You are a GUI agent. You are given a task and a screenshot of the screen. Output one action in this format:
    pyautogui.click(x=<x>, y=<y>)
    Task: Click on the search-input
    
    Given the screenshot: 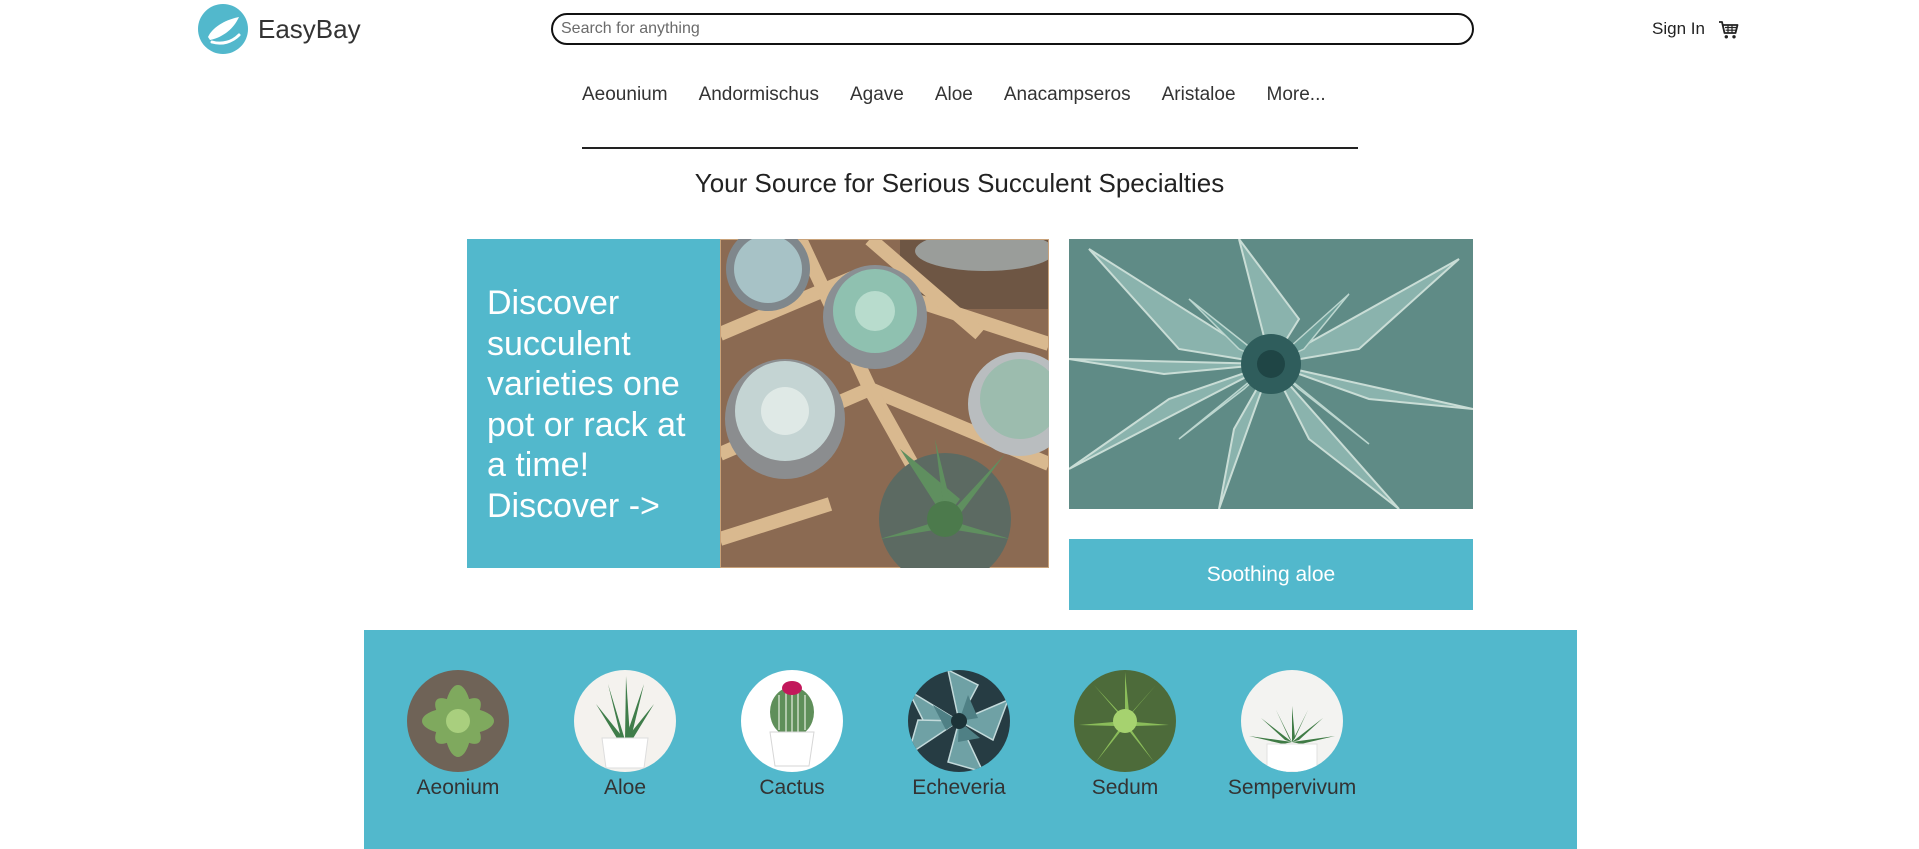 What is the action you would take?
    pyautogui.click(x=1012, y=29)
    